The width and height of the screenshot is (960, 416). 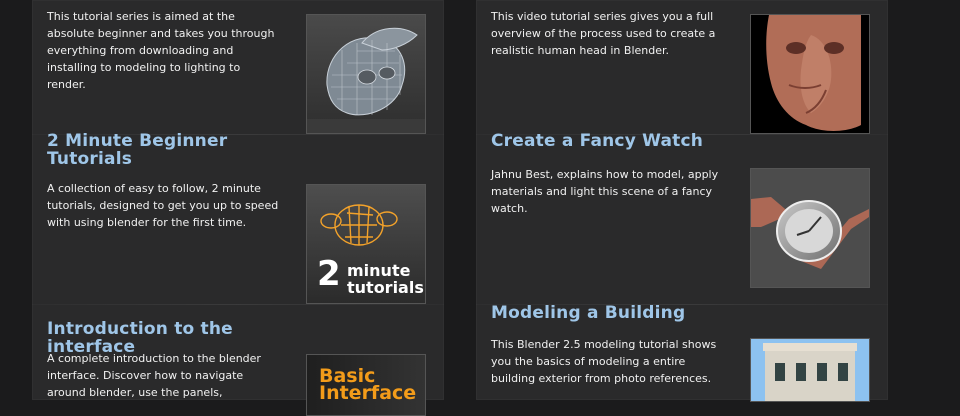 I want to click on human-head-icon, so click(x=810, y=74).